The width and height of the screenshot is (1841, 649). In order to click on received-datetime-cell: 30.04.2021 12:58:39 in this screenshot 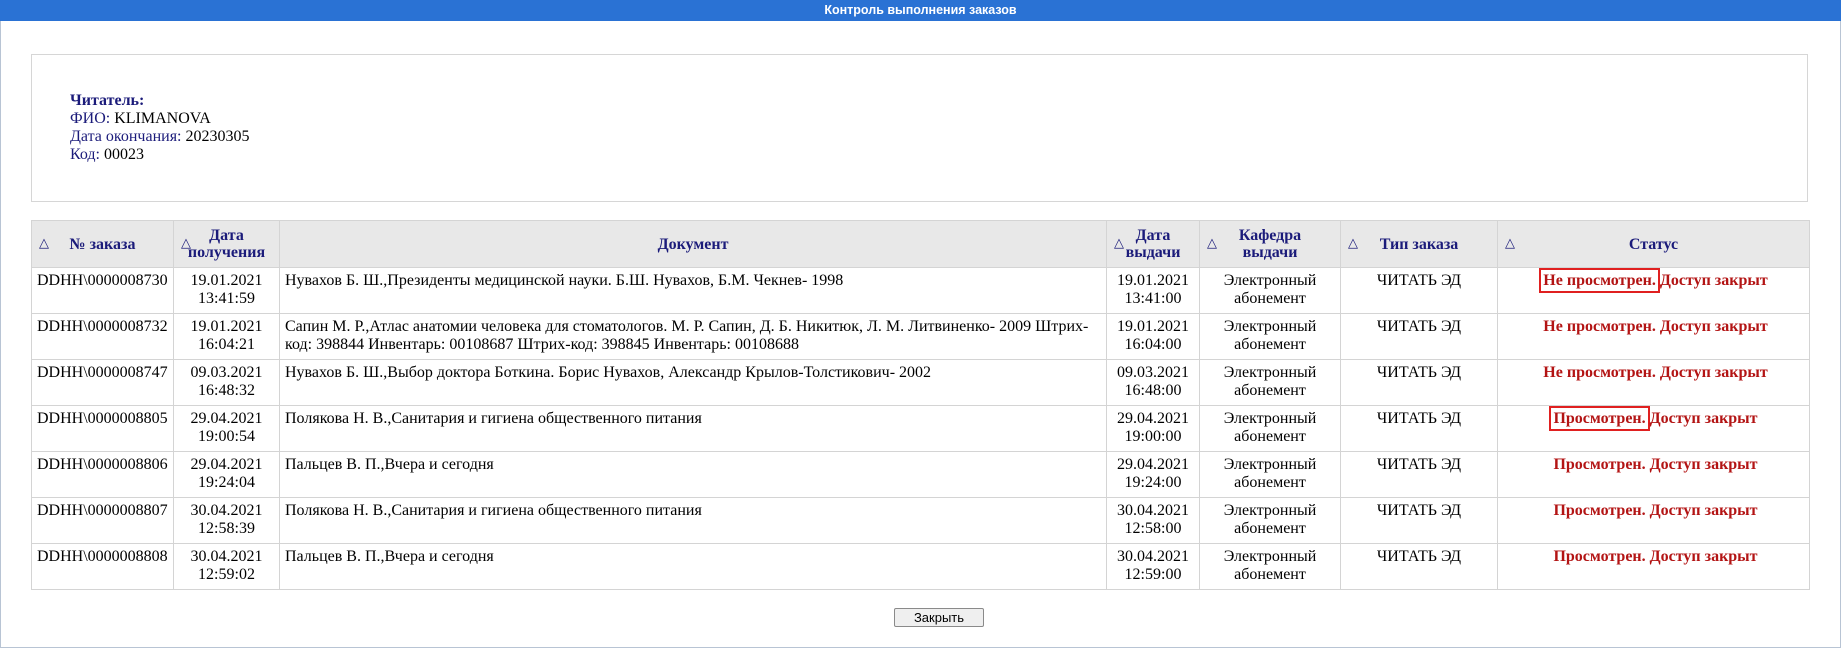, I will do `click(226, 520)`.